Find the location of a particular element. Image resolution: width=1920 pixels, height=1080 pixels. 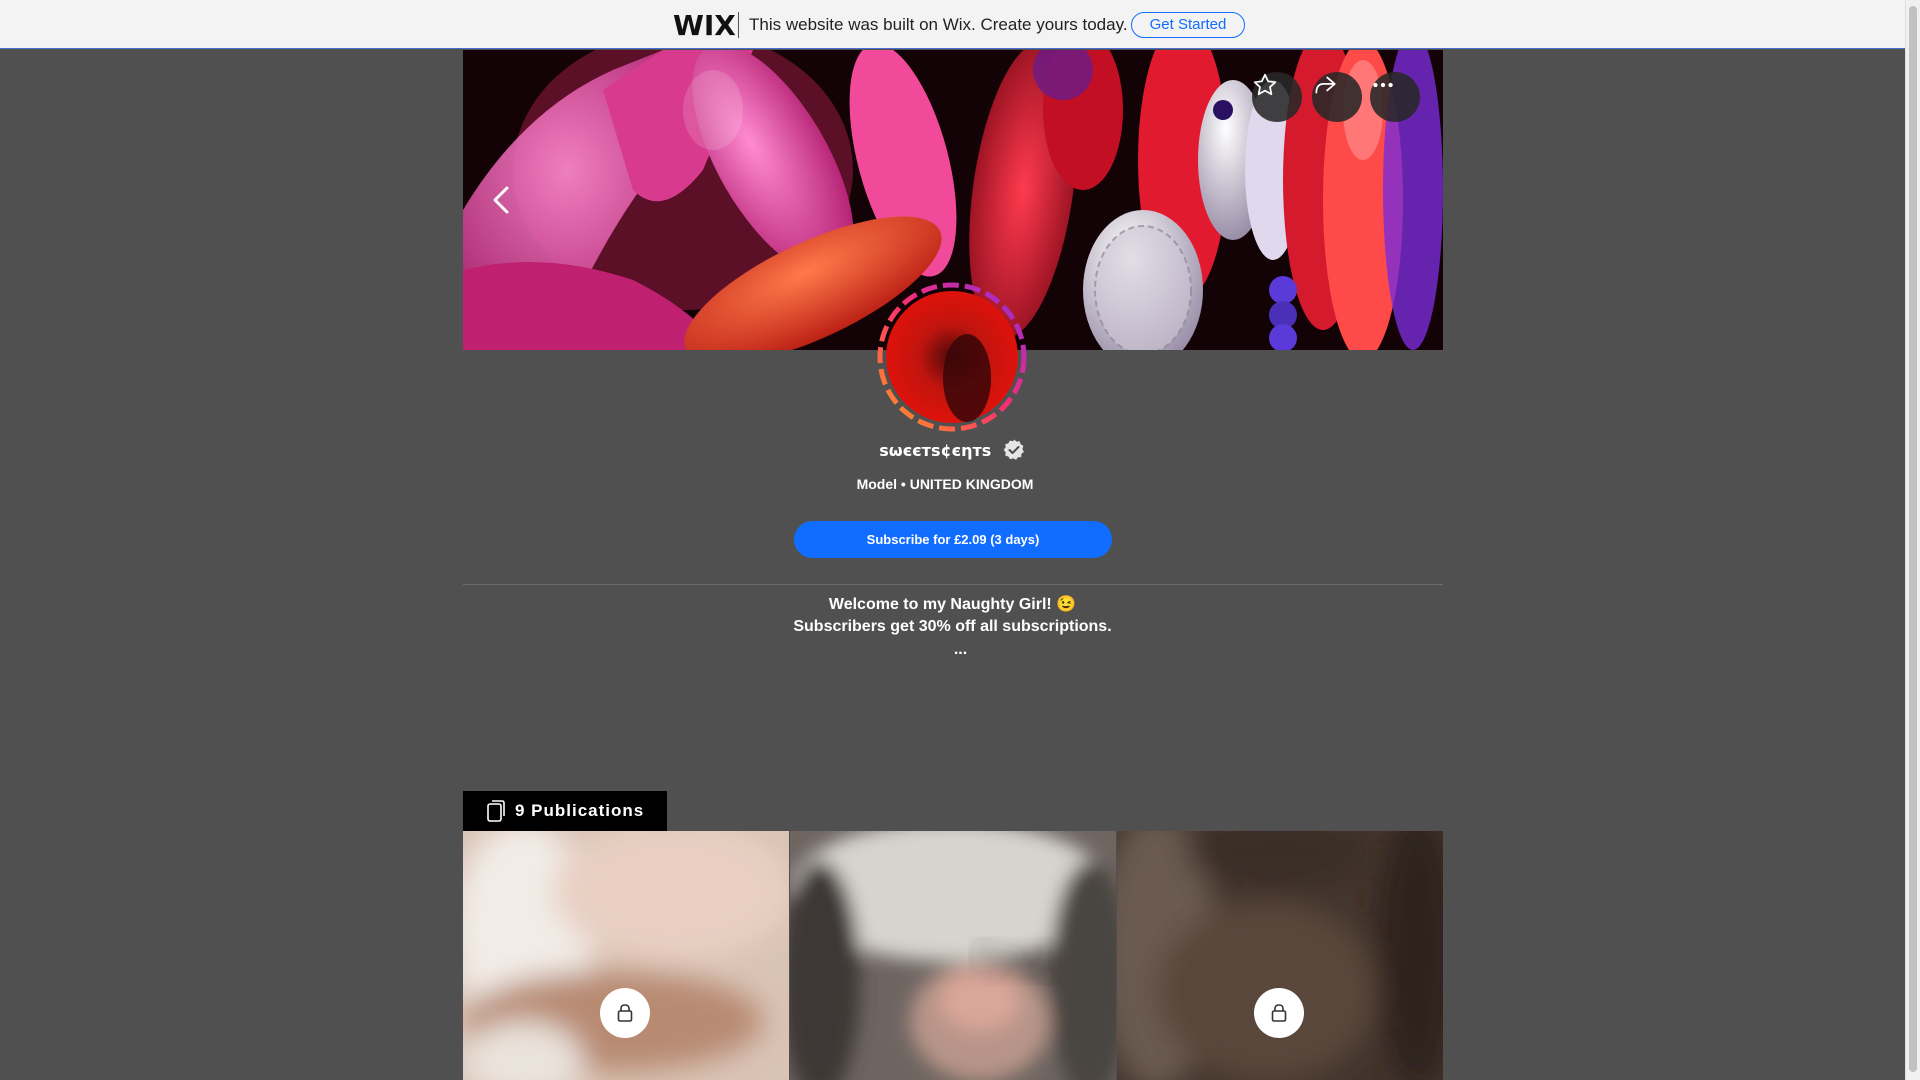

avatar is located at coordinates (952, 357).